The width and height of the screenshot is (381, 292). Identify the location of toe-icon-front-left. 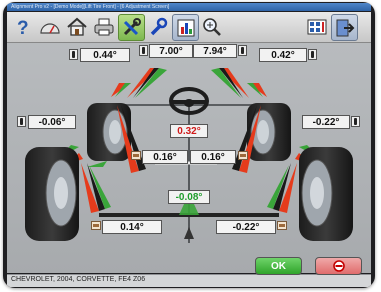
(143, 50).